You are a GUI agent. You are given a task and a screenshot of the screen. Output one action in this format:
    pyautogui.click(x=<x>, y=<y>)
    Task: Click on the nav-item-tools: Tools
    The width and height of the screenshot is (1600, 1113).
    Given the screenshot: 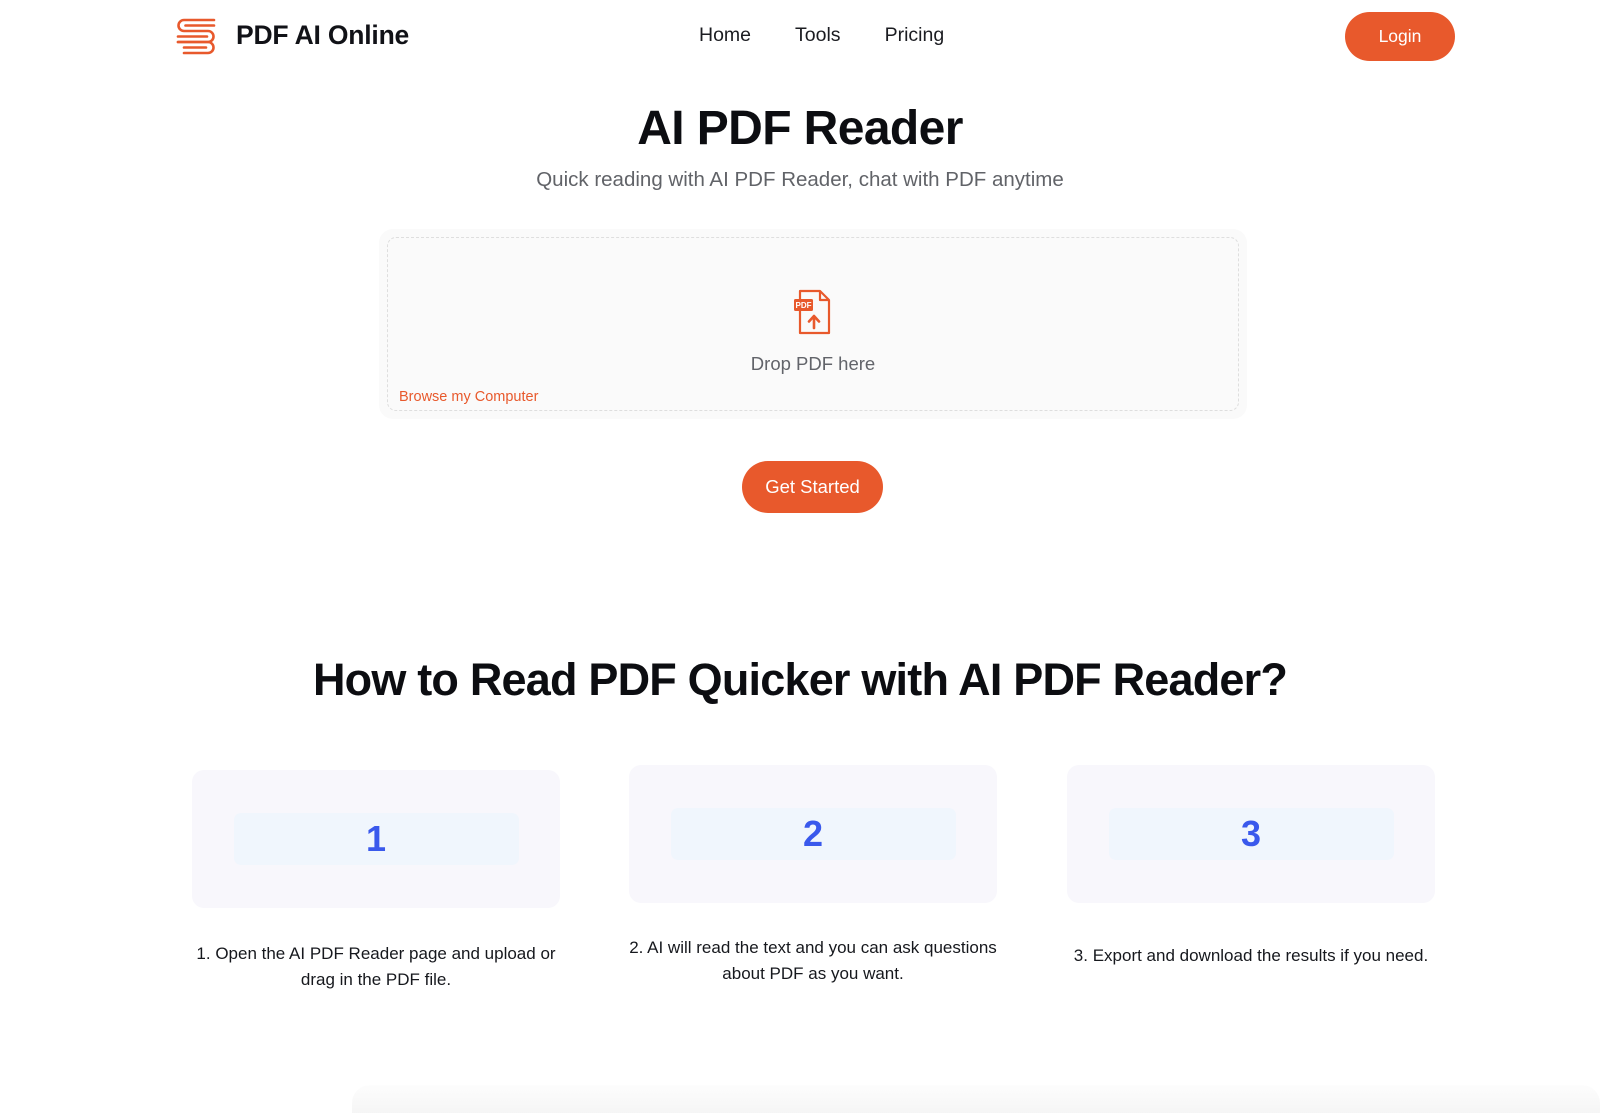 What is the action you would take?
    pyautogui.click(x=818, y=35)
    